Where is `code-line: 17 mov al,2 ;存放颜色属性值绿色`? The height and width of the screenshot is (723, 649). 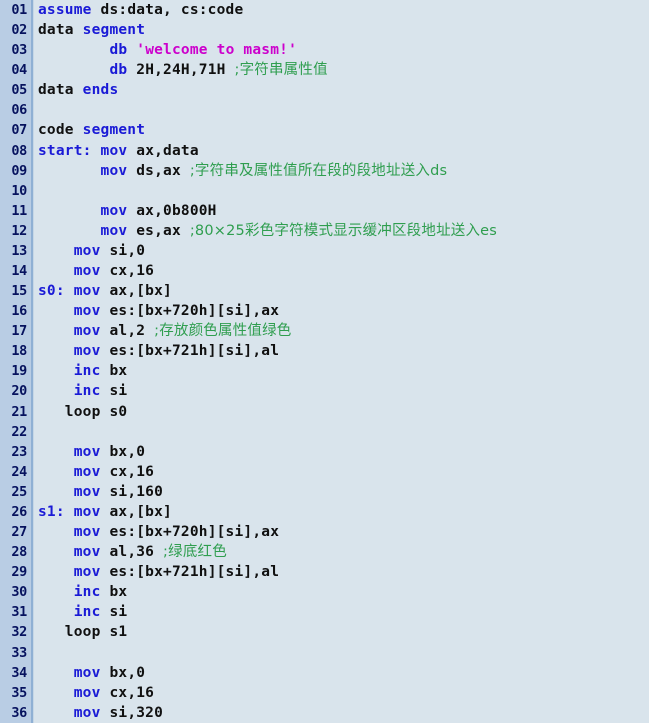
code-line: 17 mov al,2 ;存放颜色属性值绿色 is located at coordinates (324, 331).